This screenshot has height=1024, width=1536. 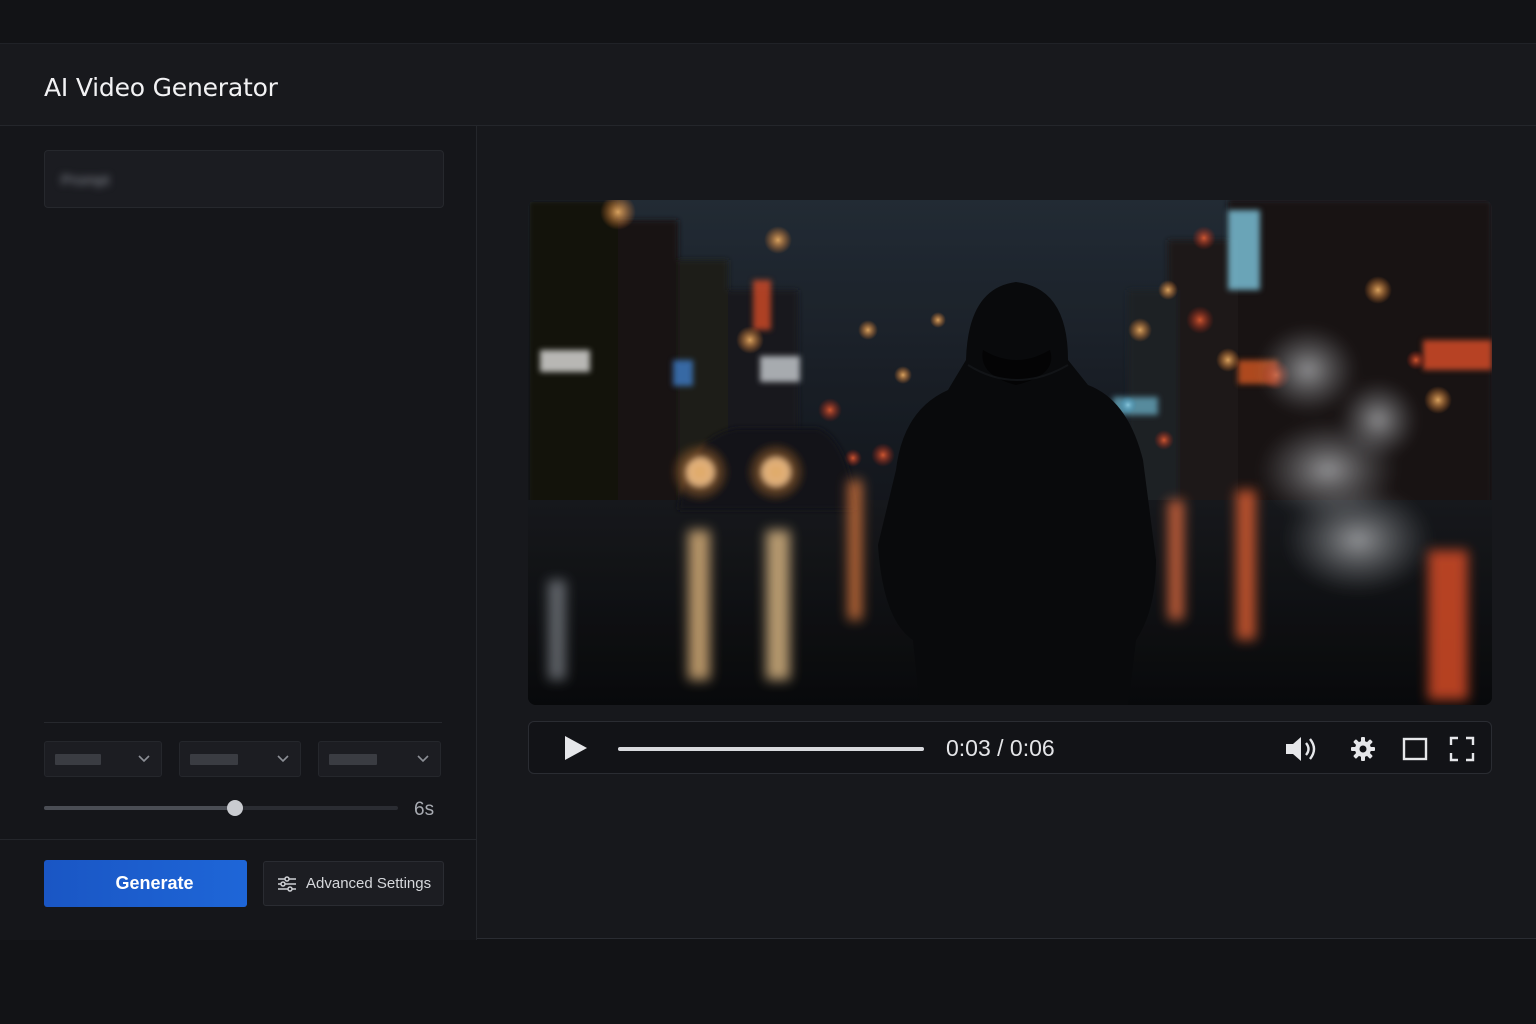 I want to click on footer-divider, so click(x=238, y=839).